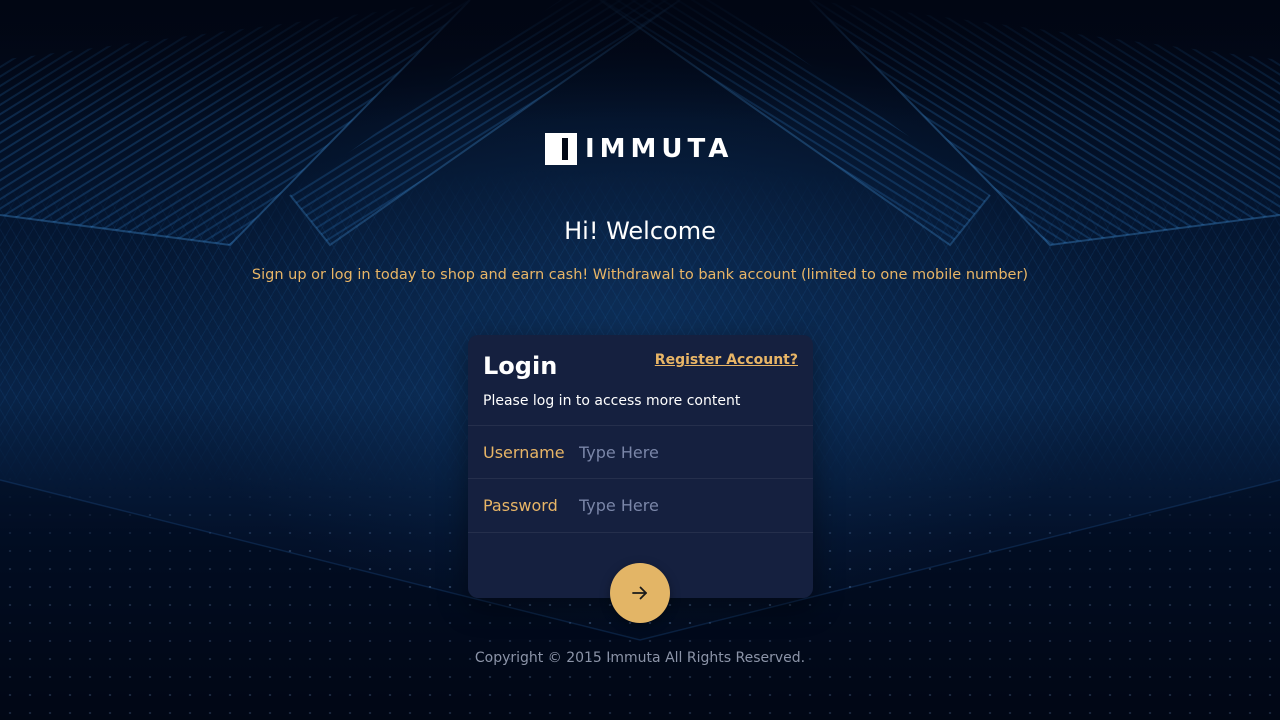  I want to click on password-label: Password, so click(520, 505).